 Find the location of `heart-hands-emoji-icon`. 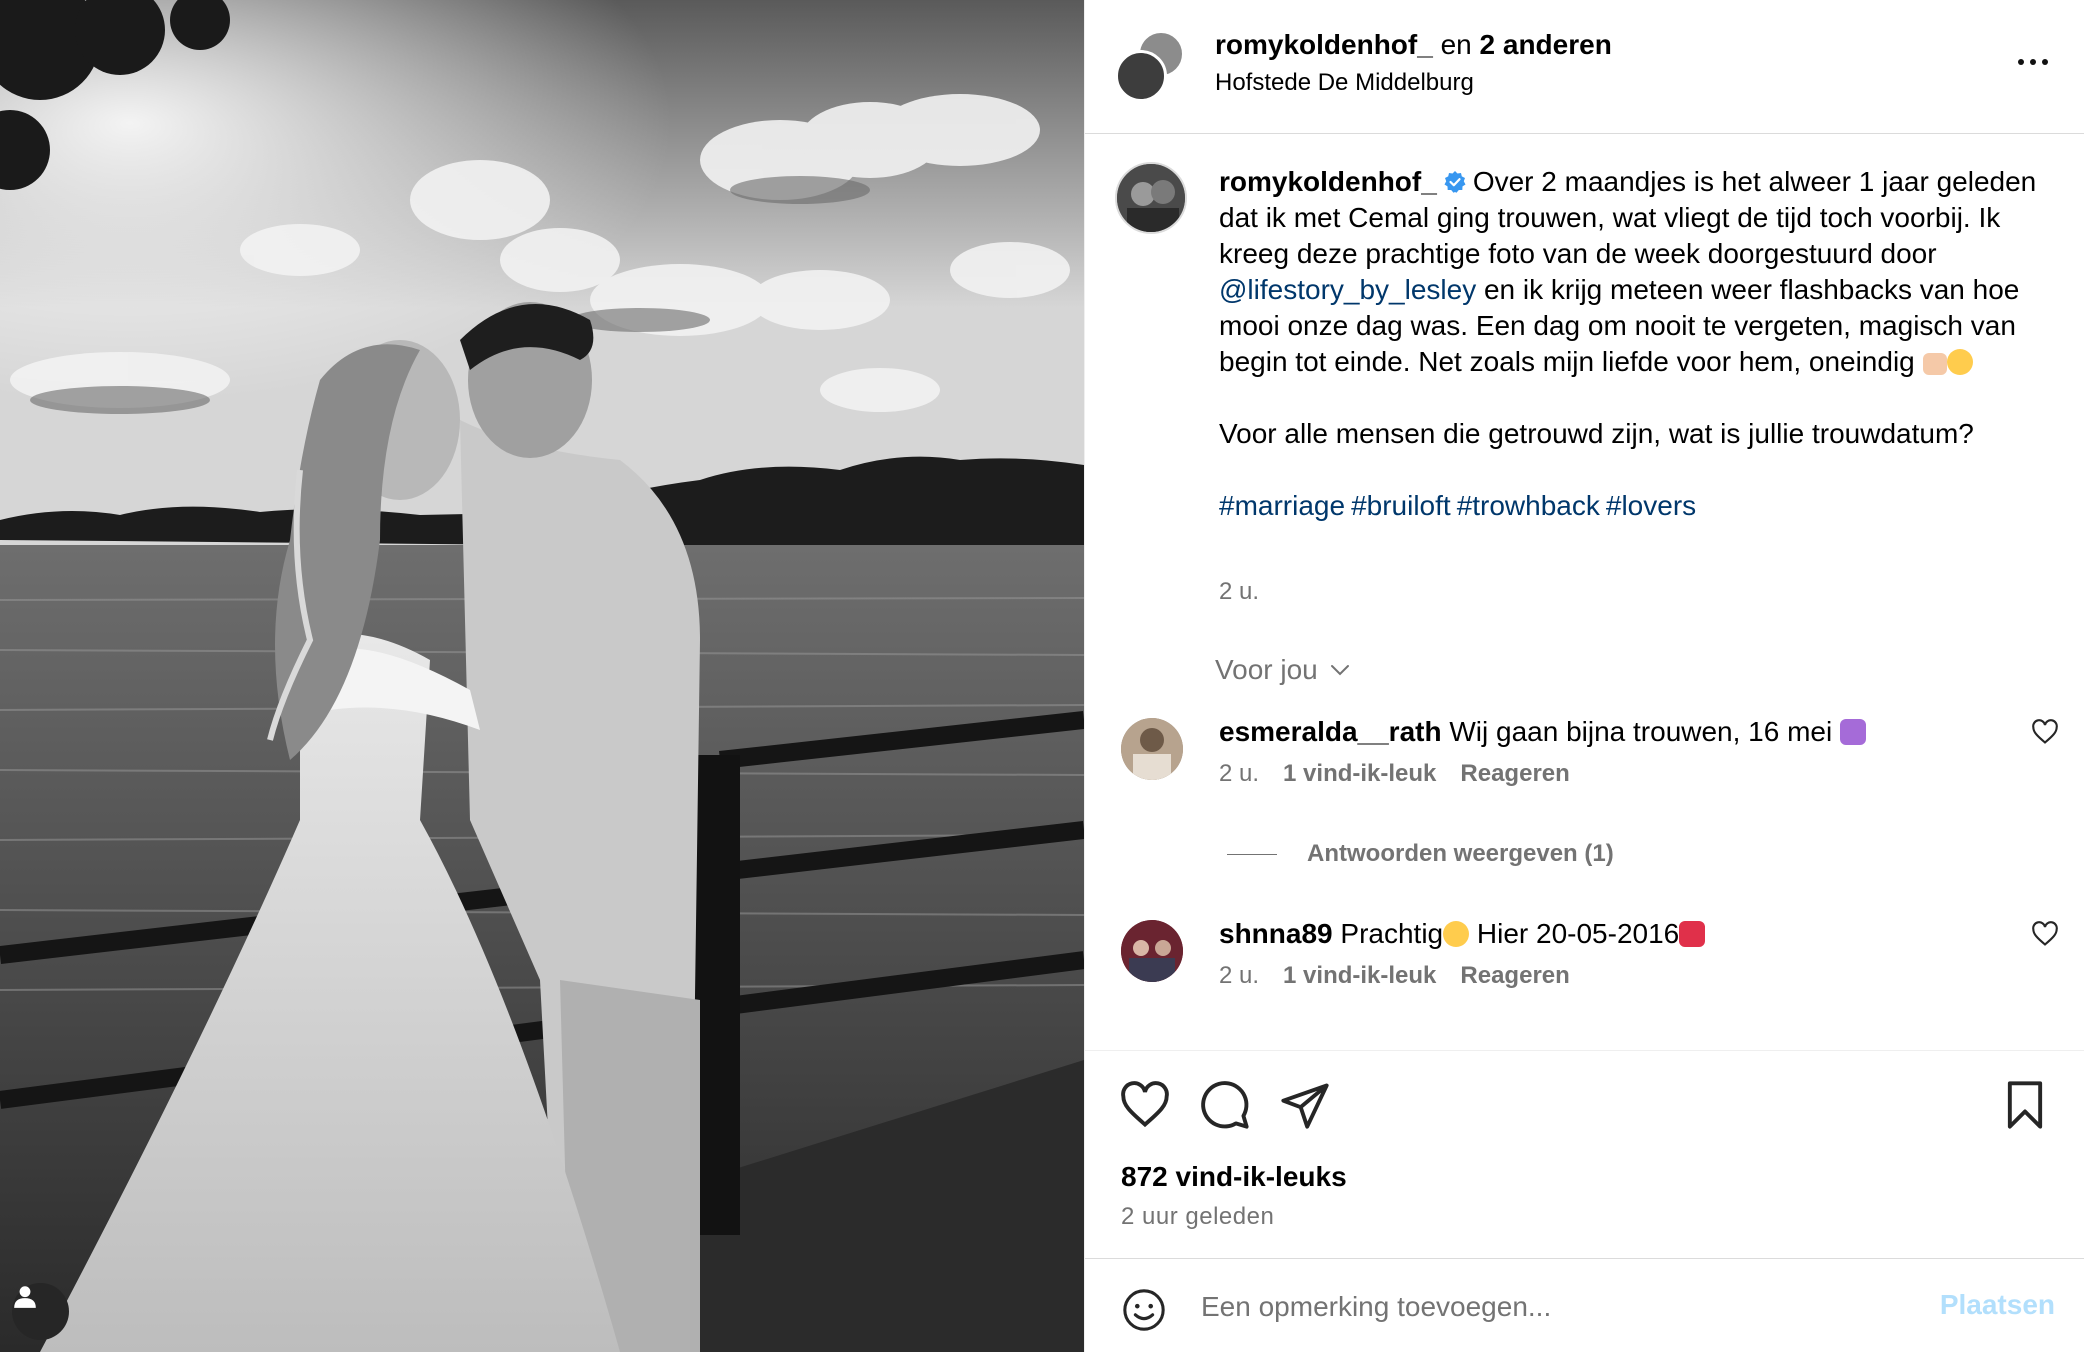

heart-hands-emoji-icon is located at coordinates (1934, 364).